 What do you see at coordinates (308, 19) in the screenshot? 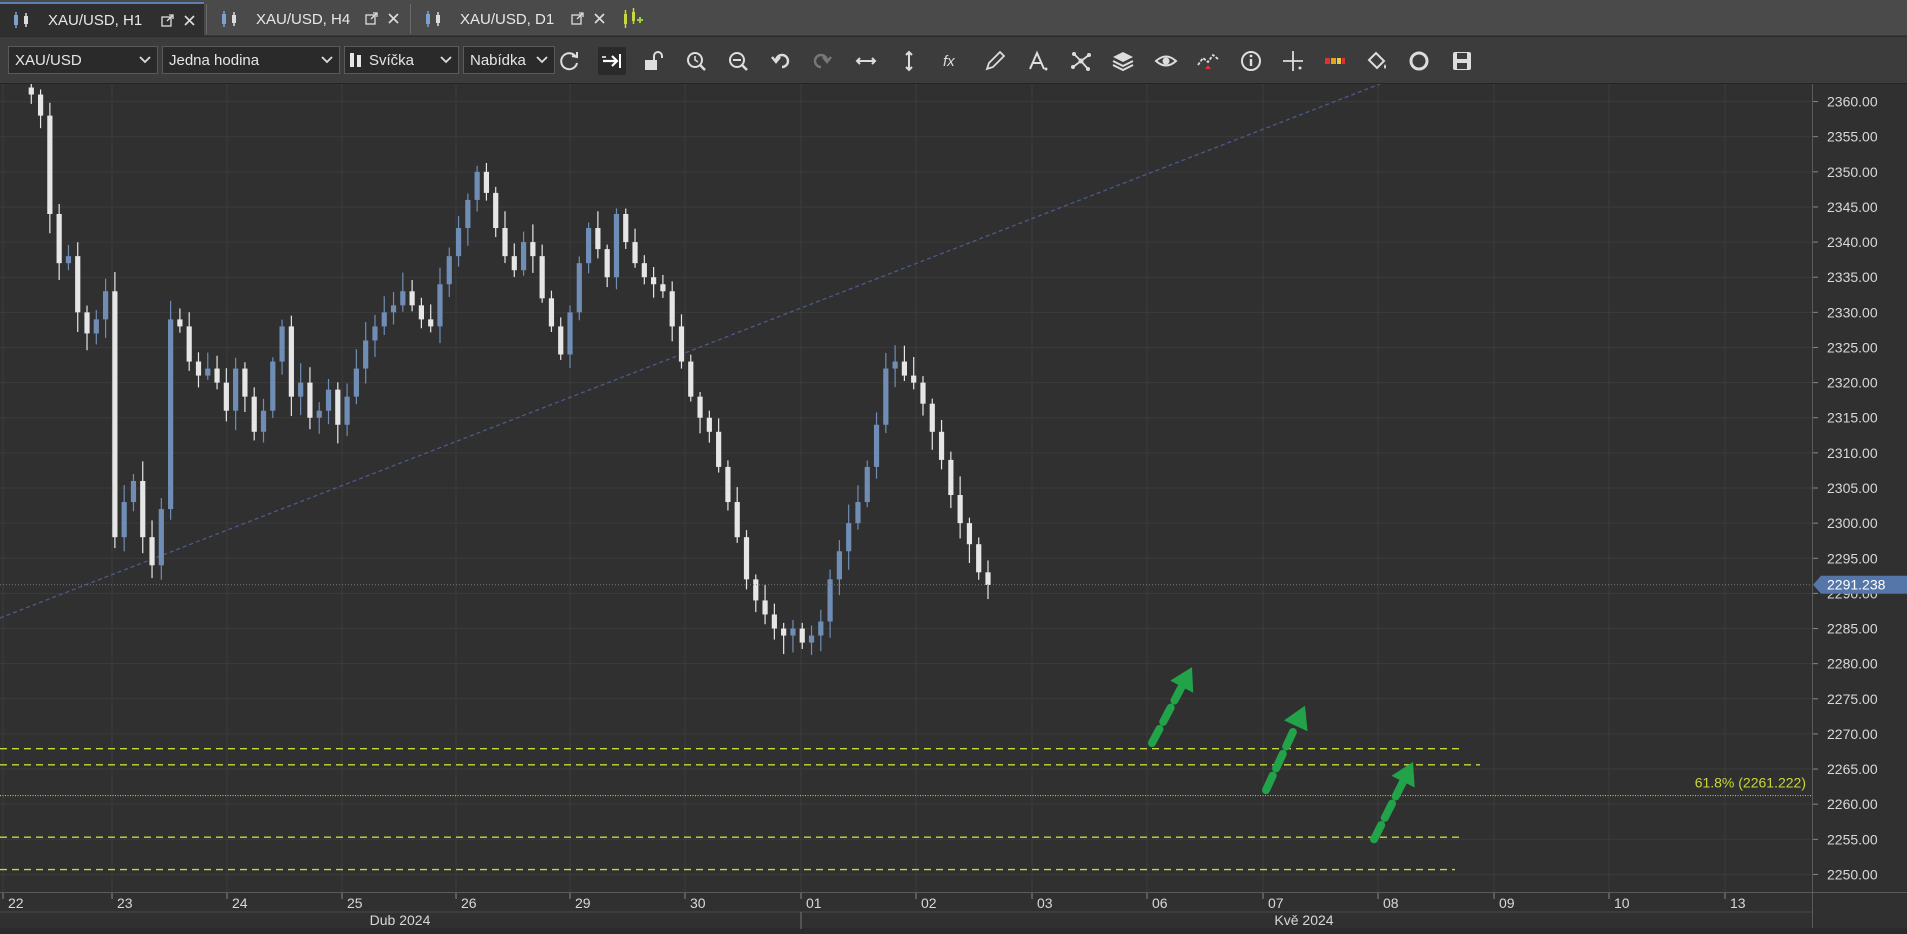
I see `tab-xauusd-h4: XAU/USD, H4` at bounding box center [308, 19].